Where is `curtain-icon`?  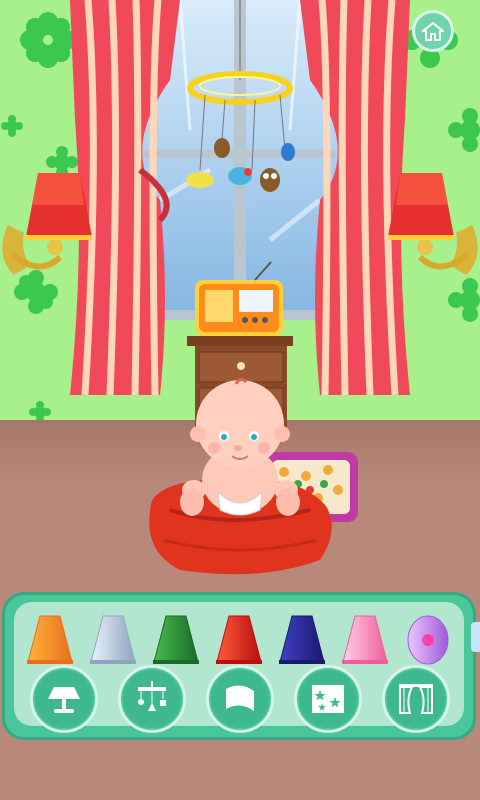
curtain-icon is located at coordinates (416, 699).